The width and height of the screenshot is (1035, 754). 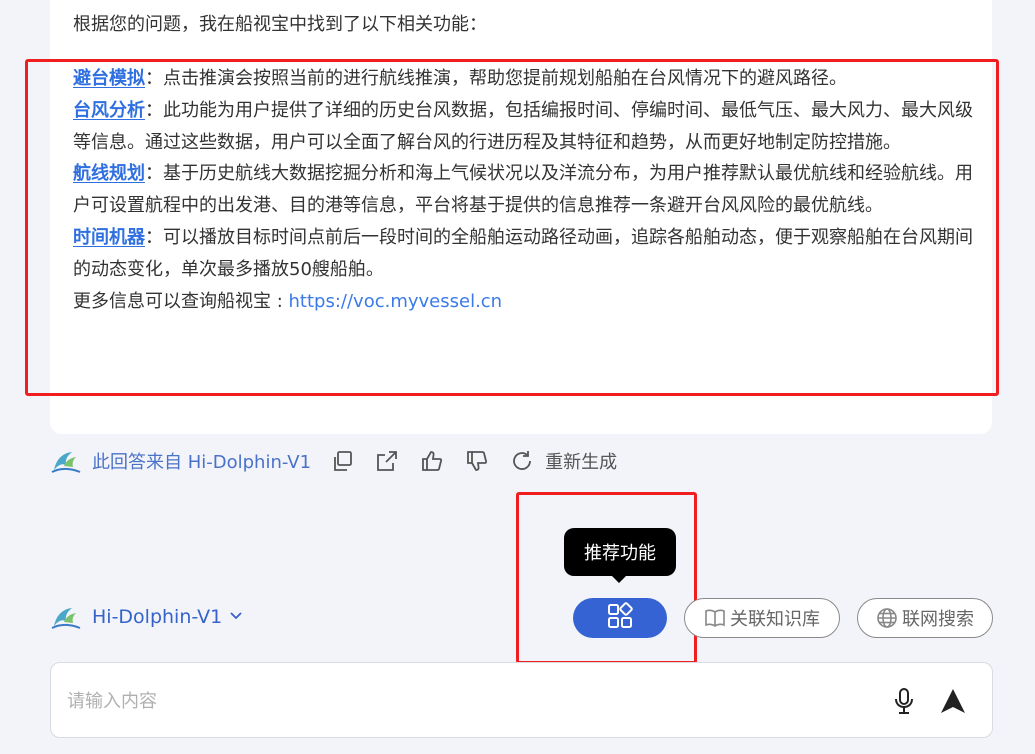 What do you see at coordinates (775, 619) in the screenshot?
I see `knowledge-base-label: 关联知识库` at bounding box center [775, 619].